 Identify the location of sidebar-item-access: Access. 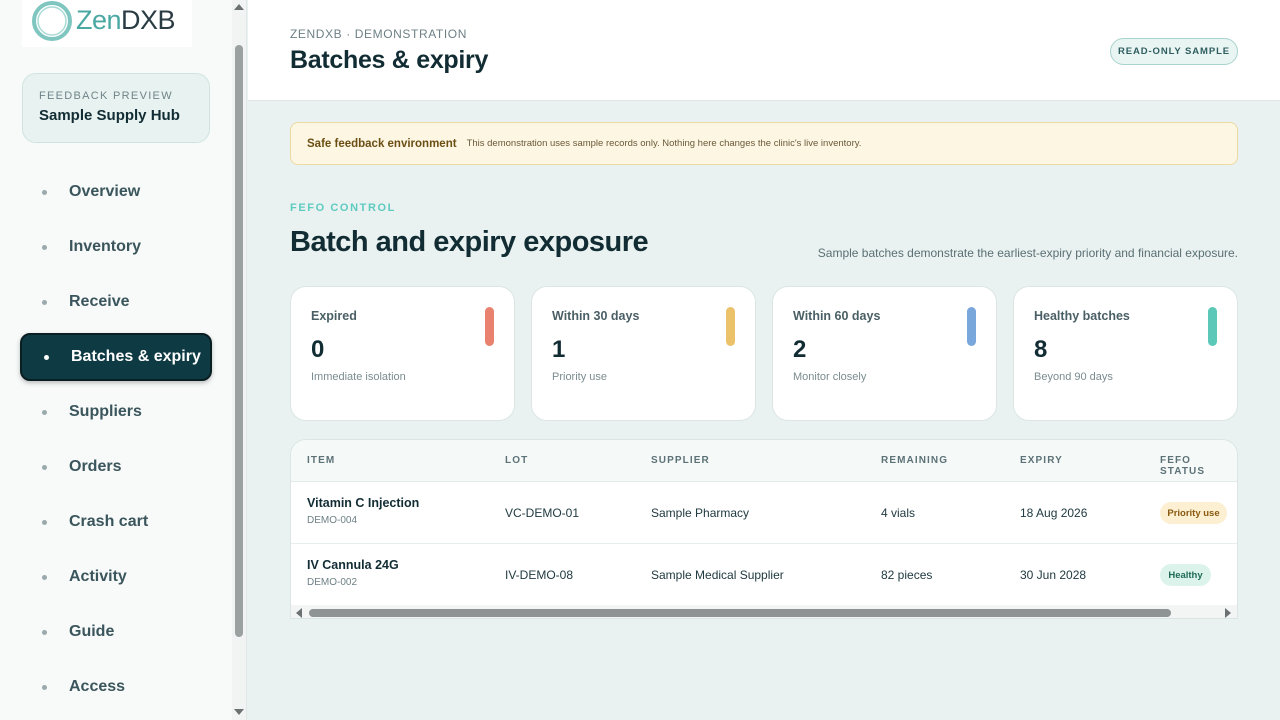
(116, 687).